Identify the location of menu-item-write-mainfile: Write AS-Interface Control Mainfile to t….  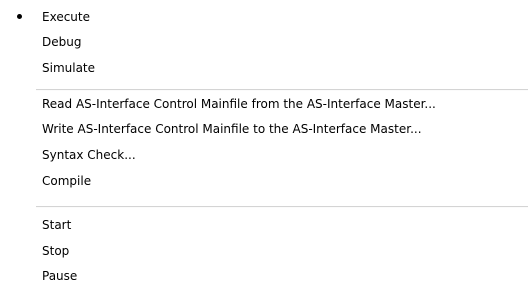
(264, 129).